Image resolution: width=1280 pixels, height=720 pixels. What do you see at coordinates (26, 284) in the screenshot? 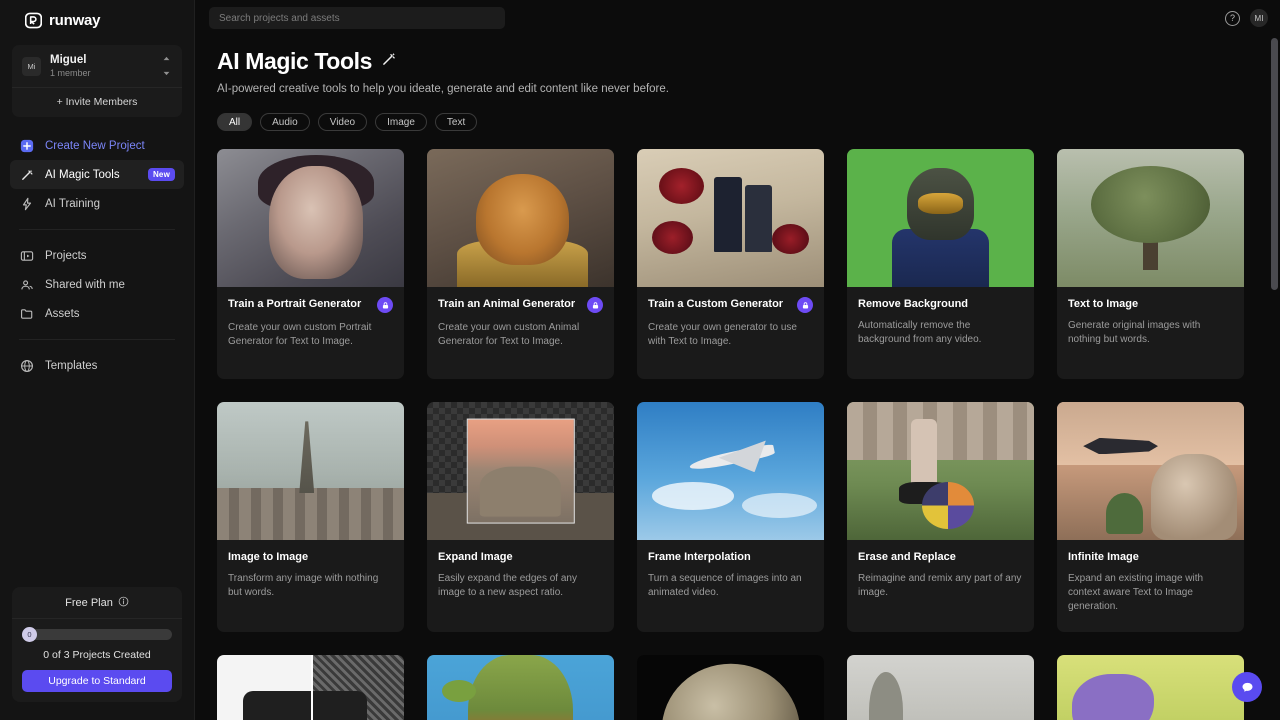
I see `shared-icon` at bounding box center [26, 284].